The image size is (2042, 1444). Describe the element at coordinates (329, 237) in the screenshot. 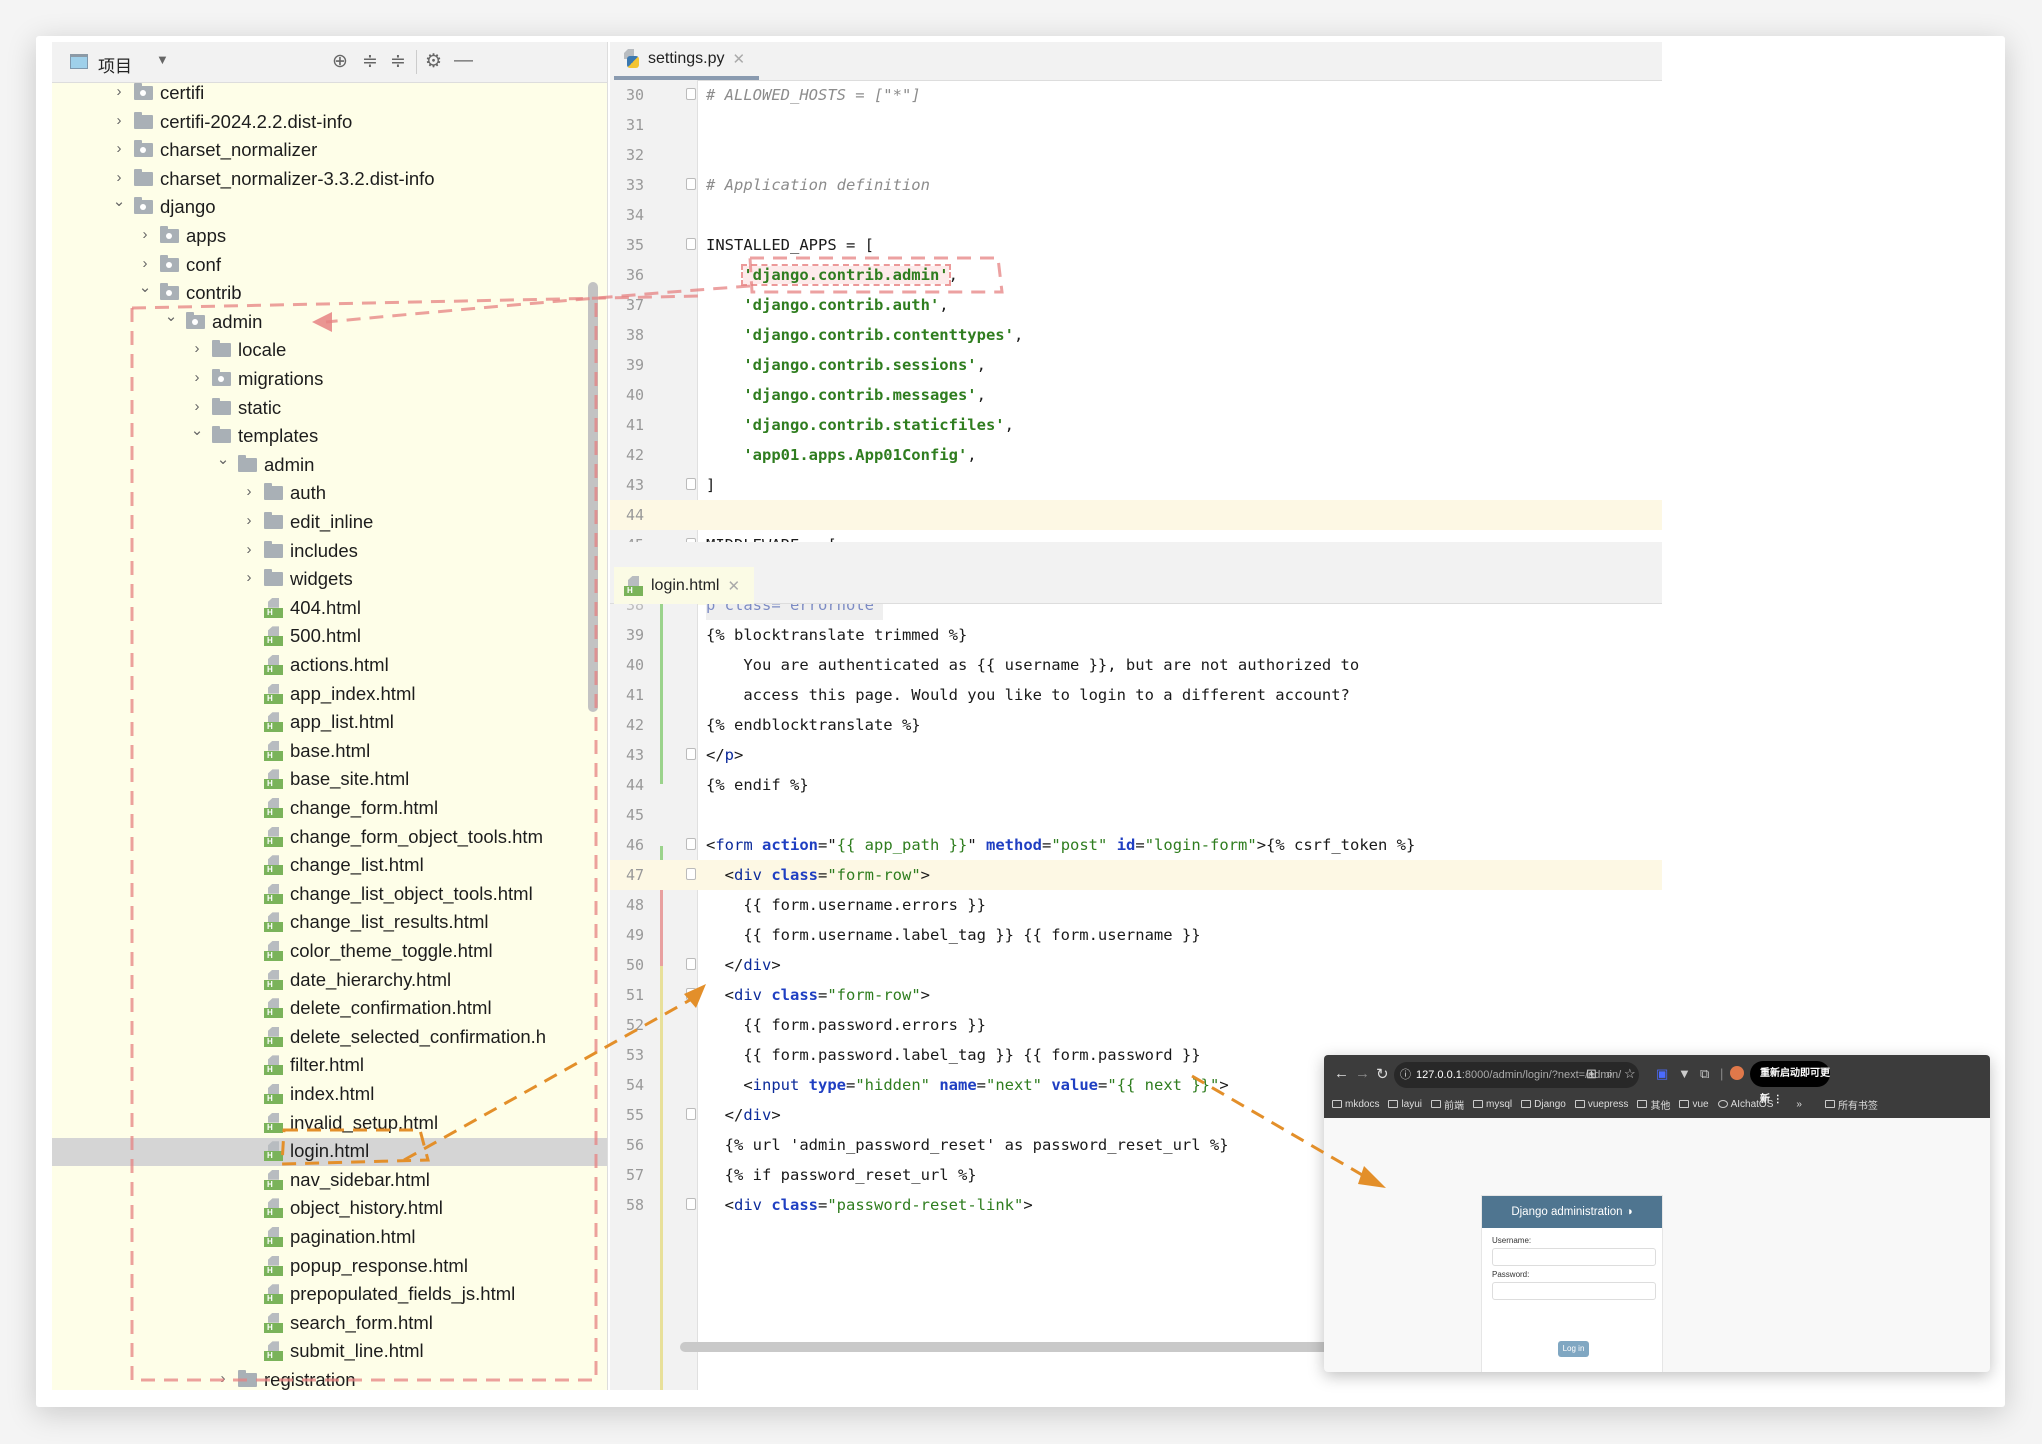

I see `tree-item: › apps` at that location.